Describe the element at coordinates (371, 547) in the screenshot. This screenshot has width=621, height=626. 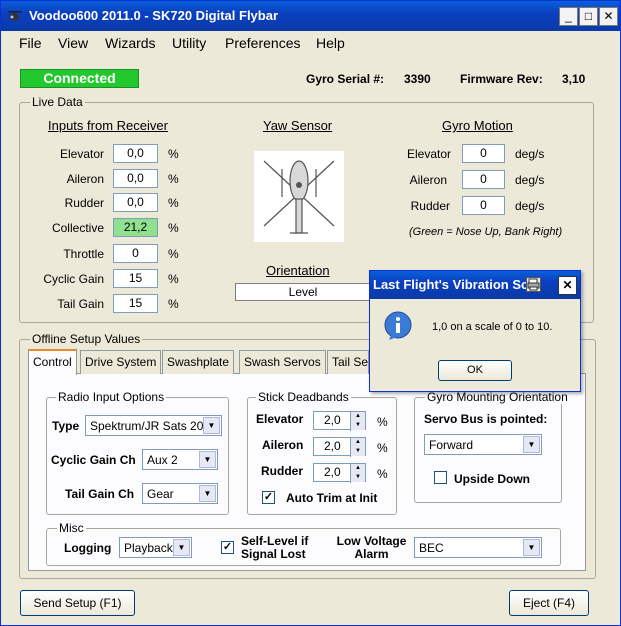
I see `low-voltage-label: Low Voltage Alarm` at that location.